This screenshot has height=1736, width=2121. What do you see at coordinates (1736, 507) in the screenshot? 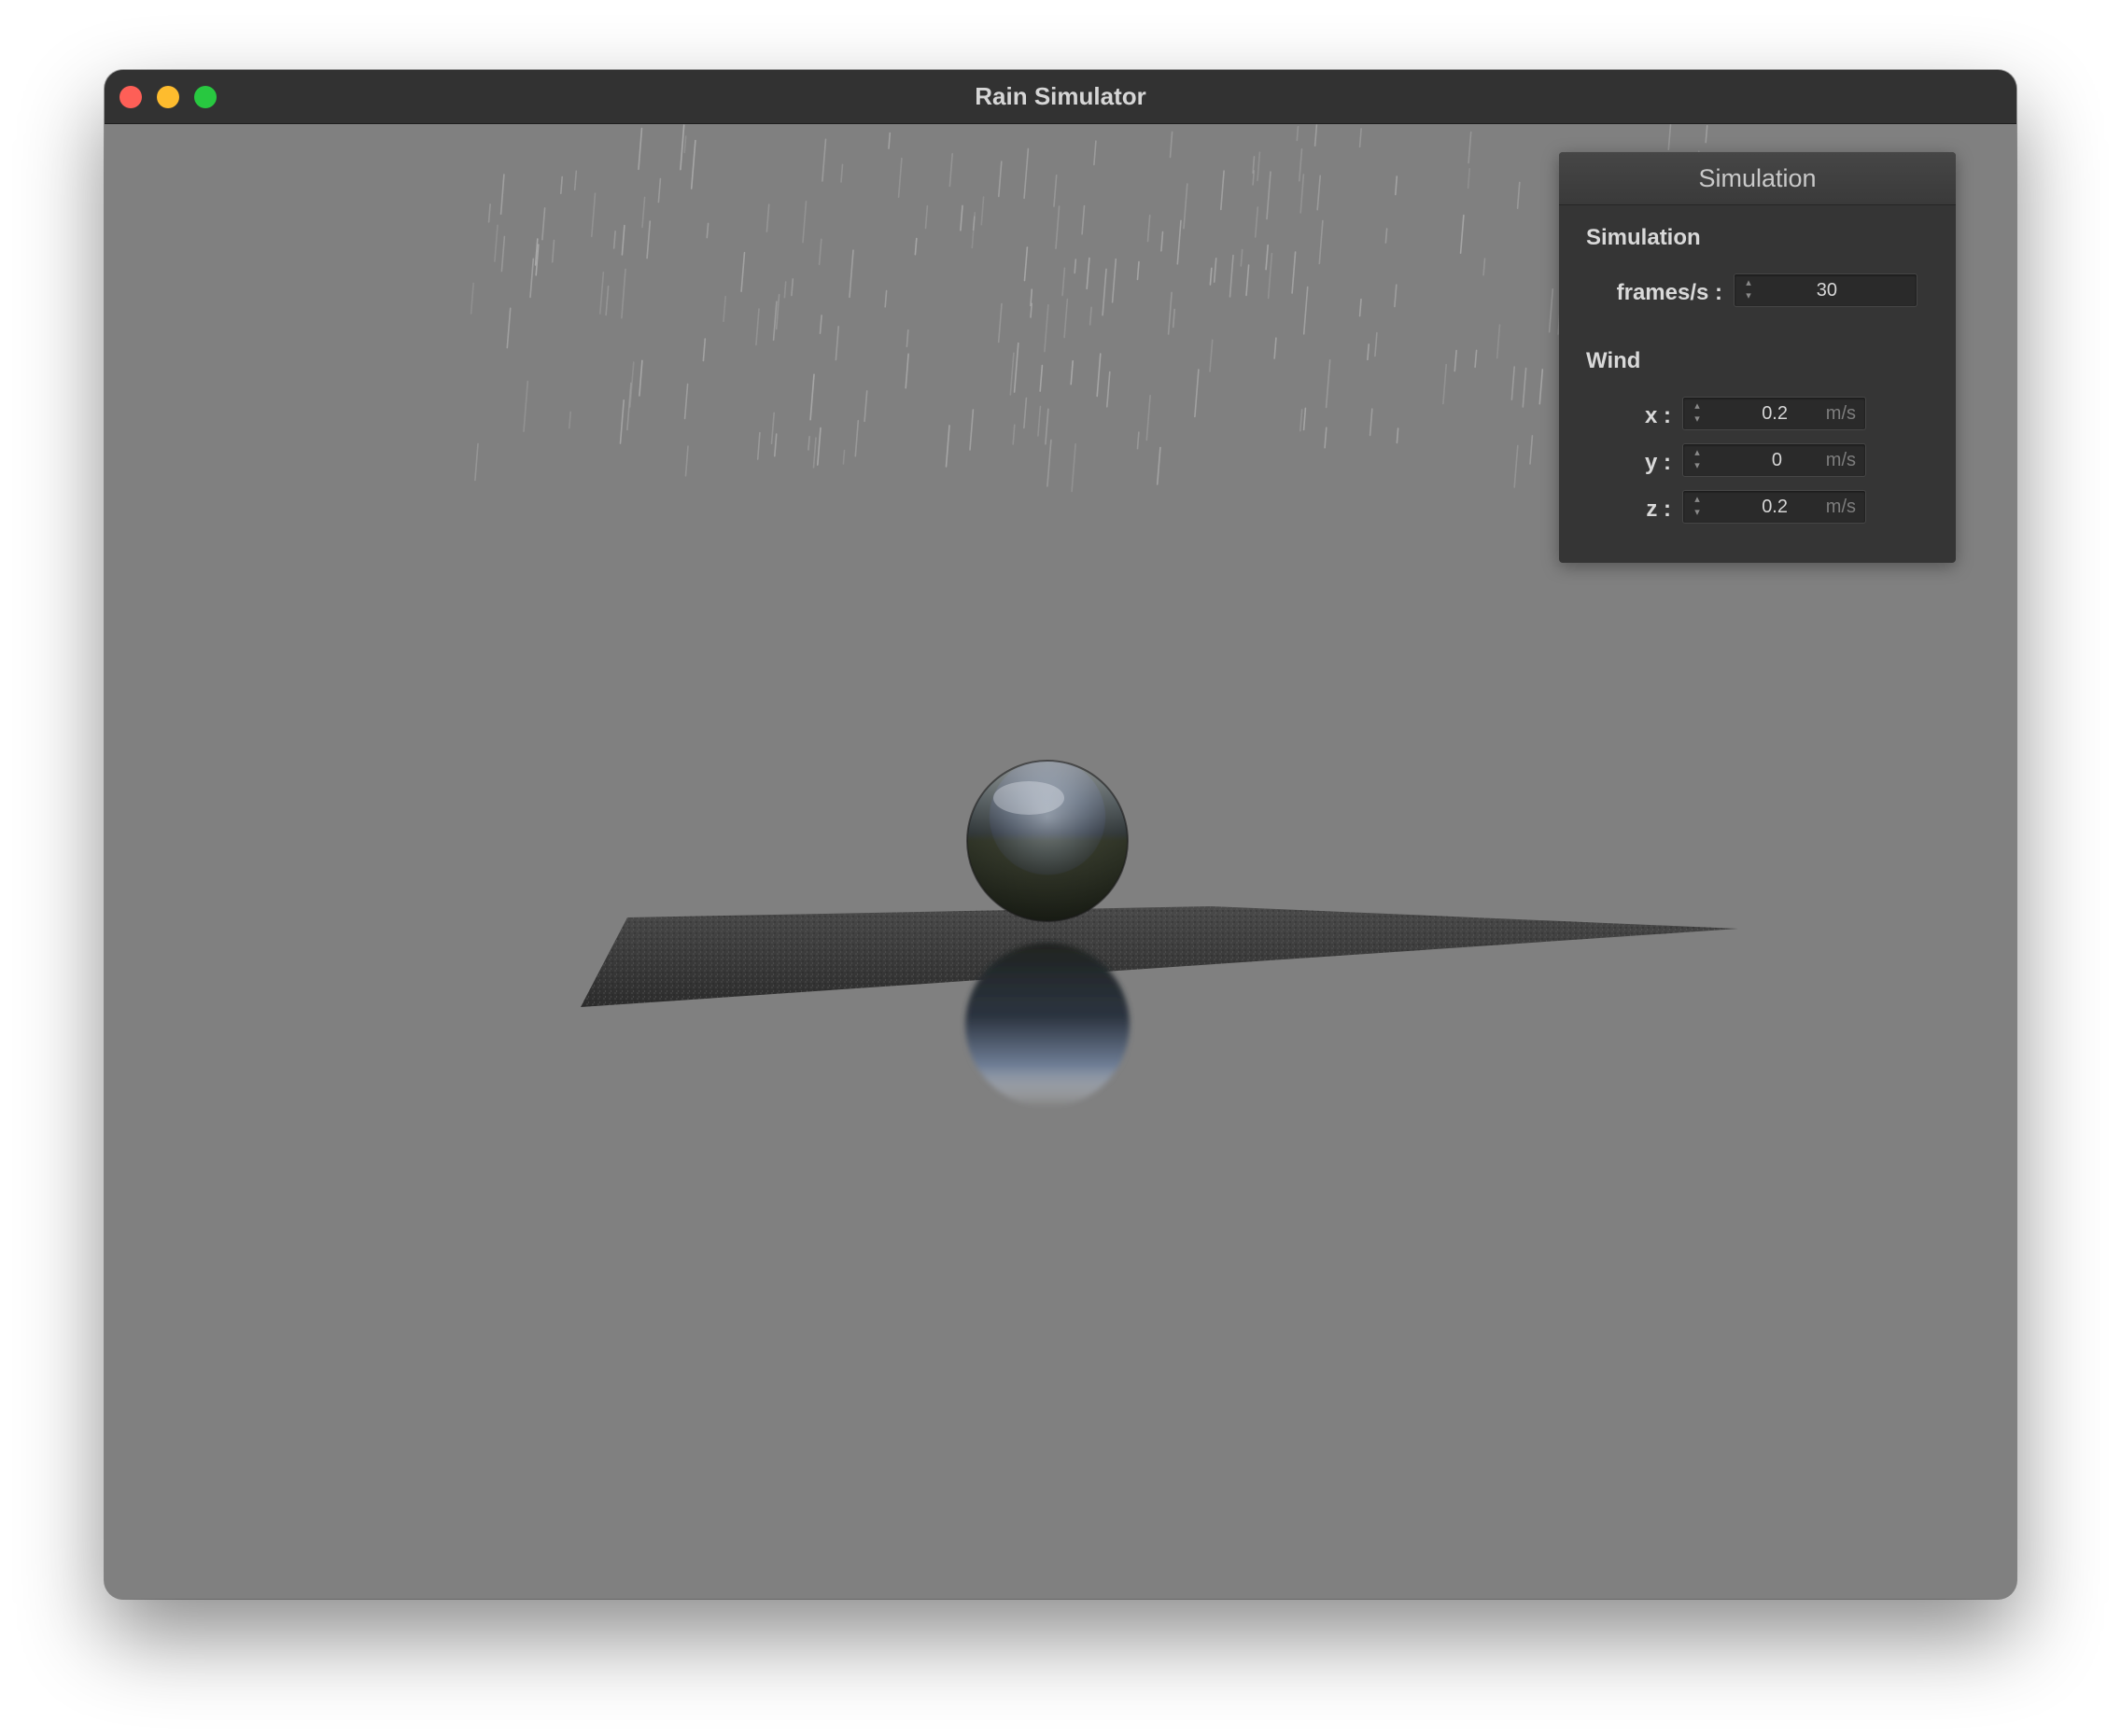
I see `wind-z-value: 0.2` at bounding box center [1736, 507].